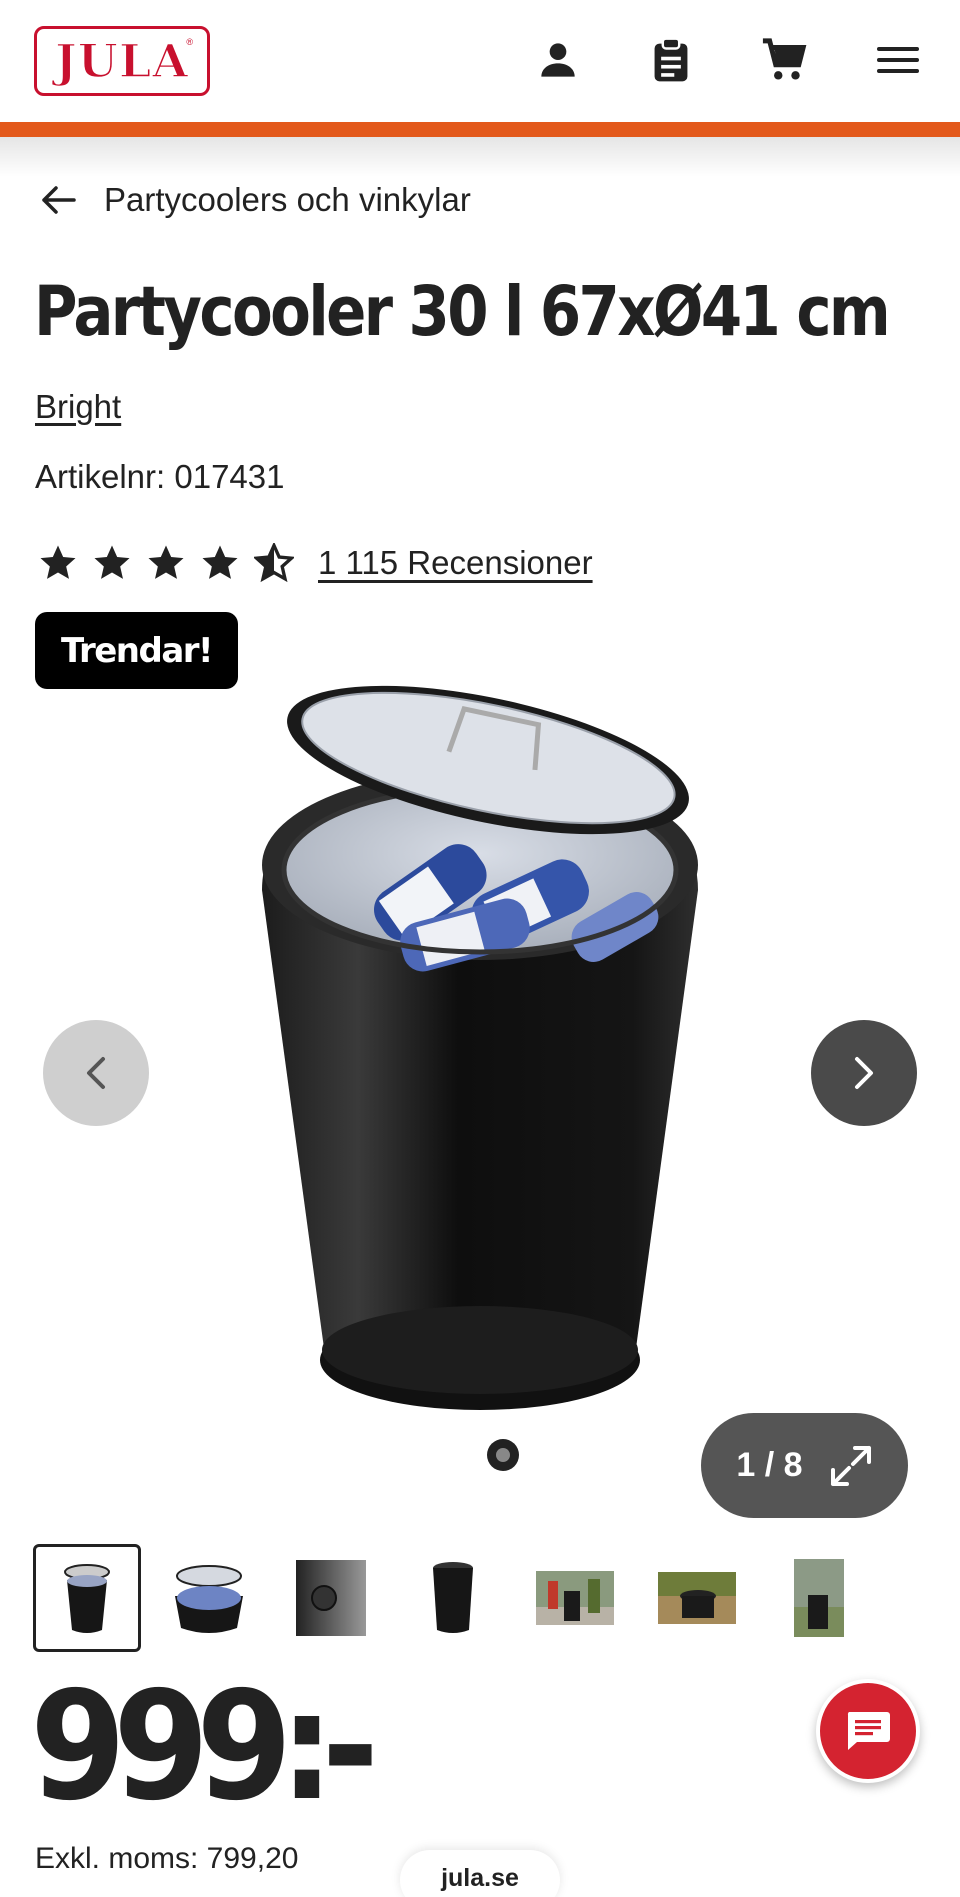 The height and width of the screenshot is (1897, 960). What do you see at coordinates (455, 563) in the screenshot?
I see `reviews-link: 1 115 Recensioner` at bounding box center [455, 563].